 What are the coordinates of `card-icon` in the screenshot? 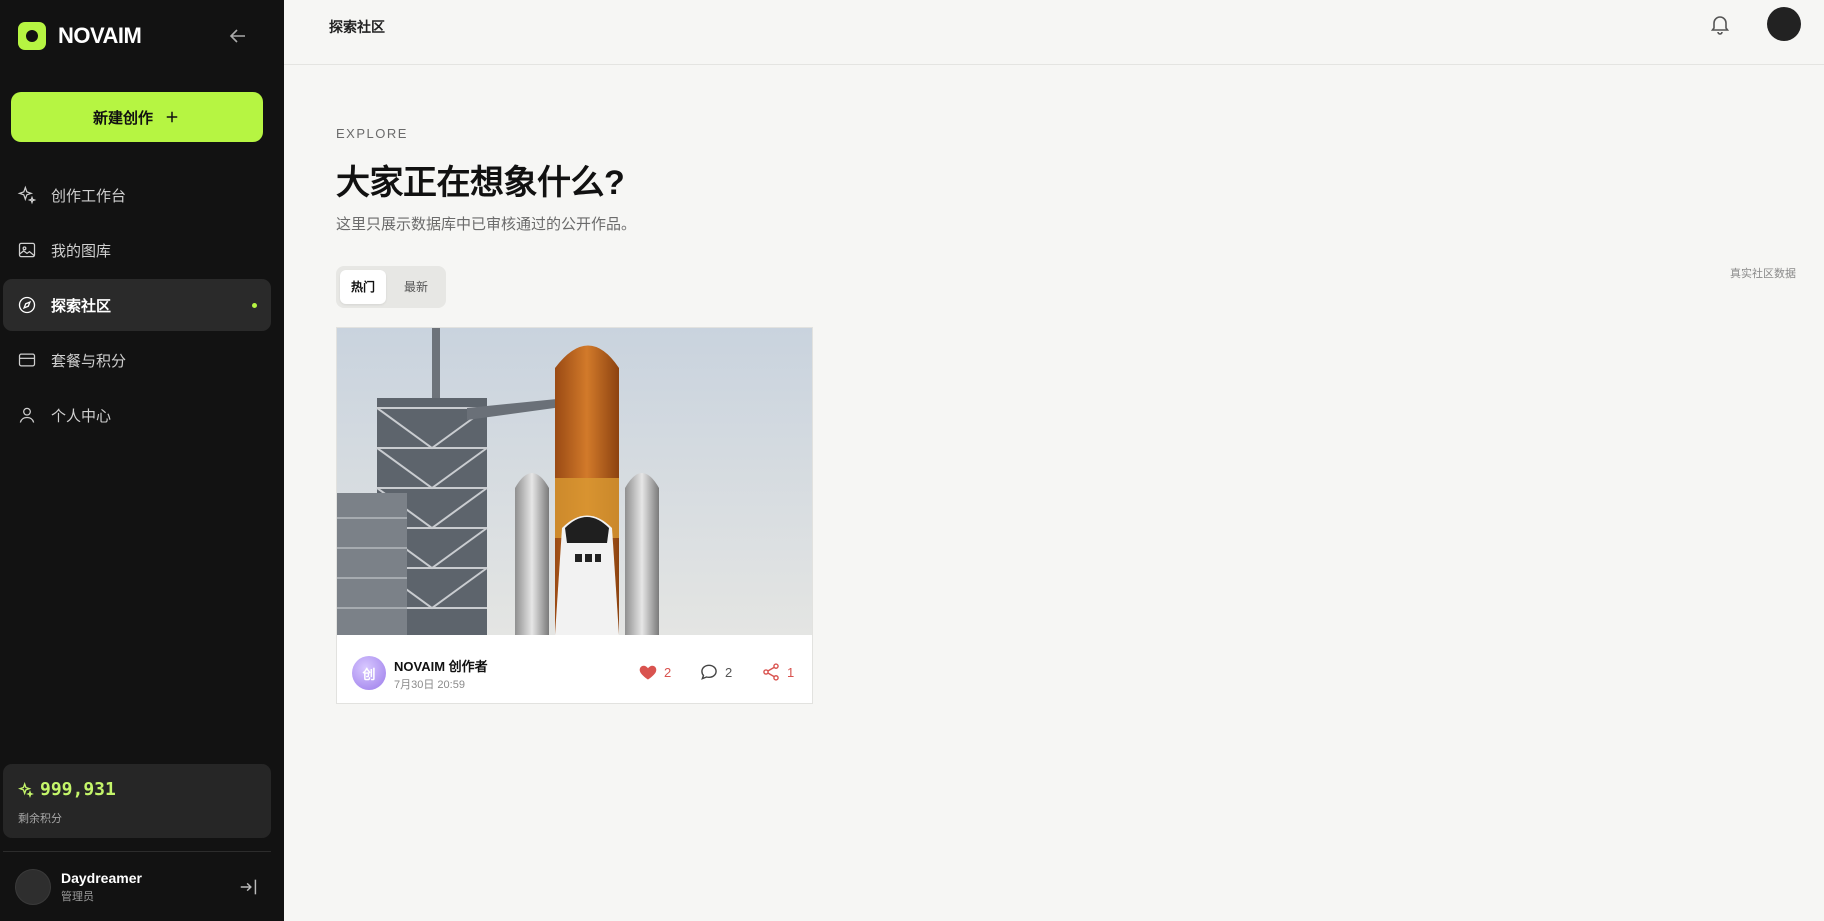 It's located at (27, 360).